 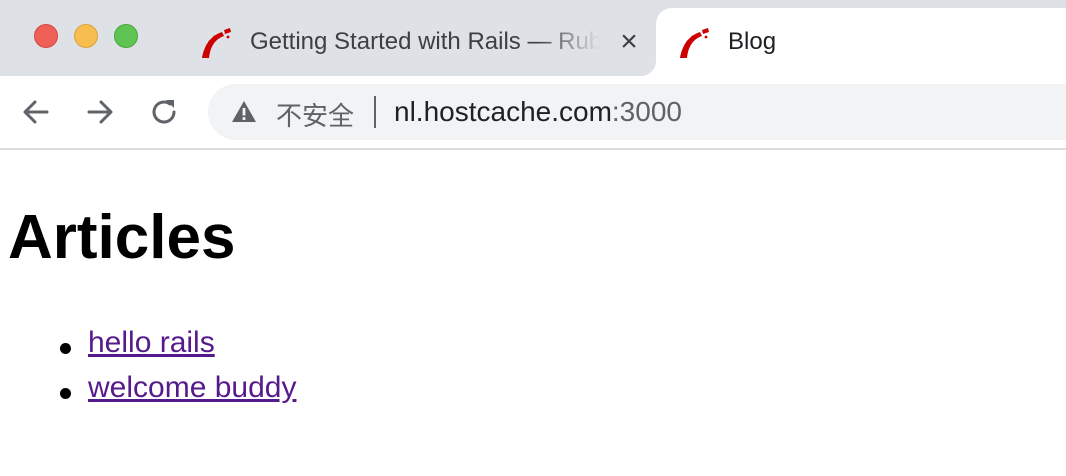 I want to click on article-link: hello rails, so click(x=151, y=343).